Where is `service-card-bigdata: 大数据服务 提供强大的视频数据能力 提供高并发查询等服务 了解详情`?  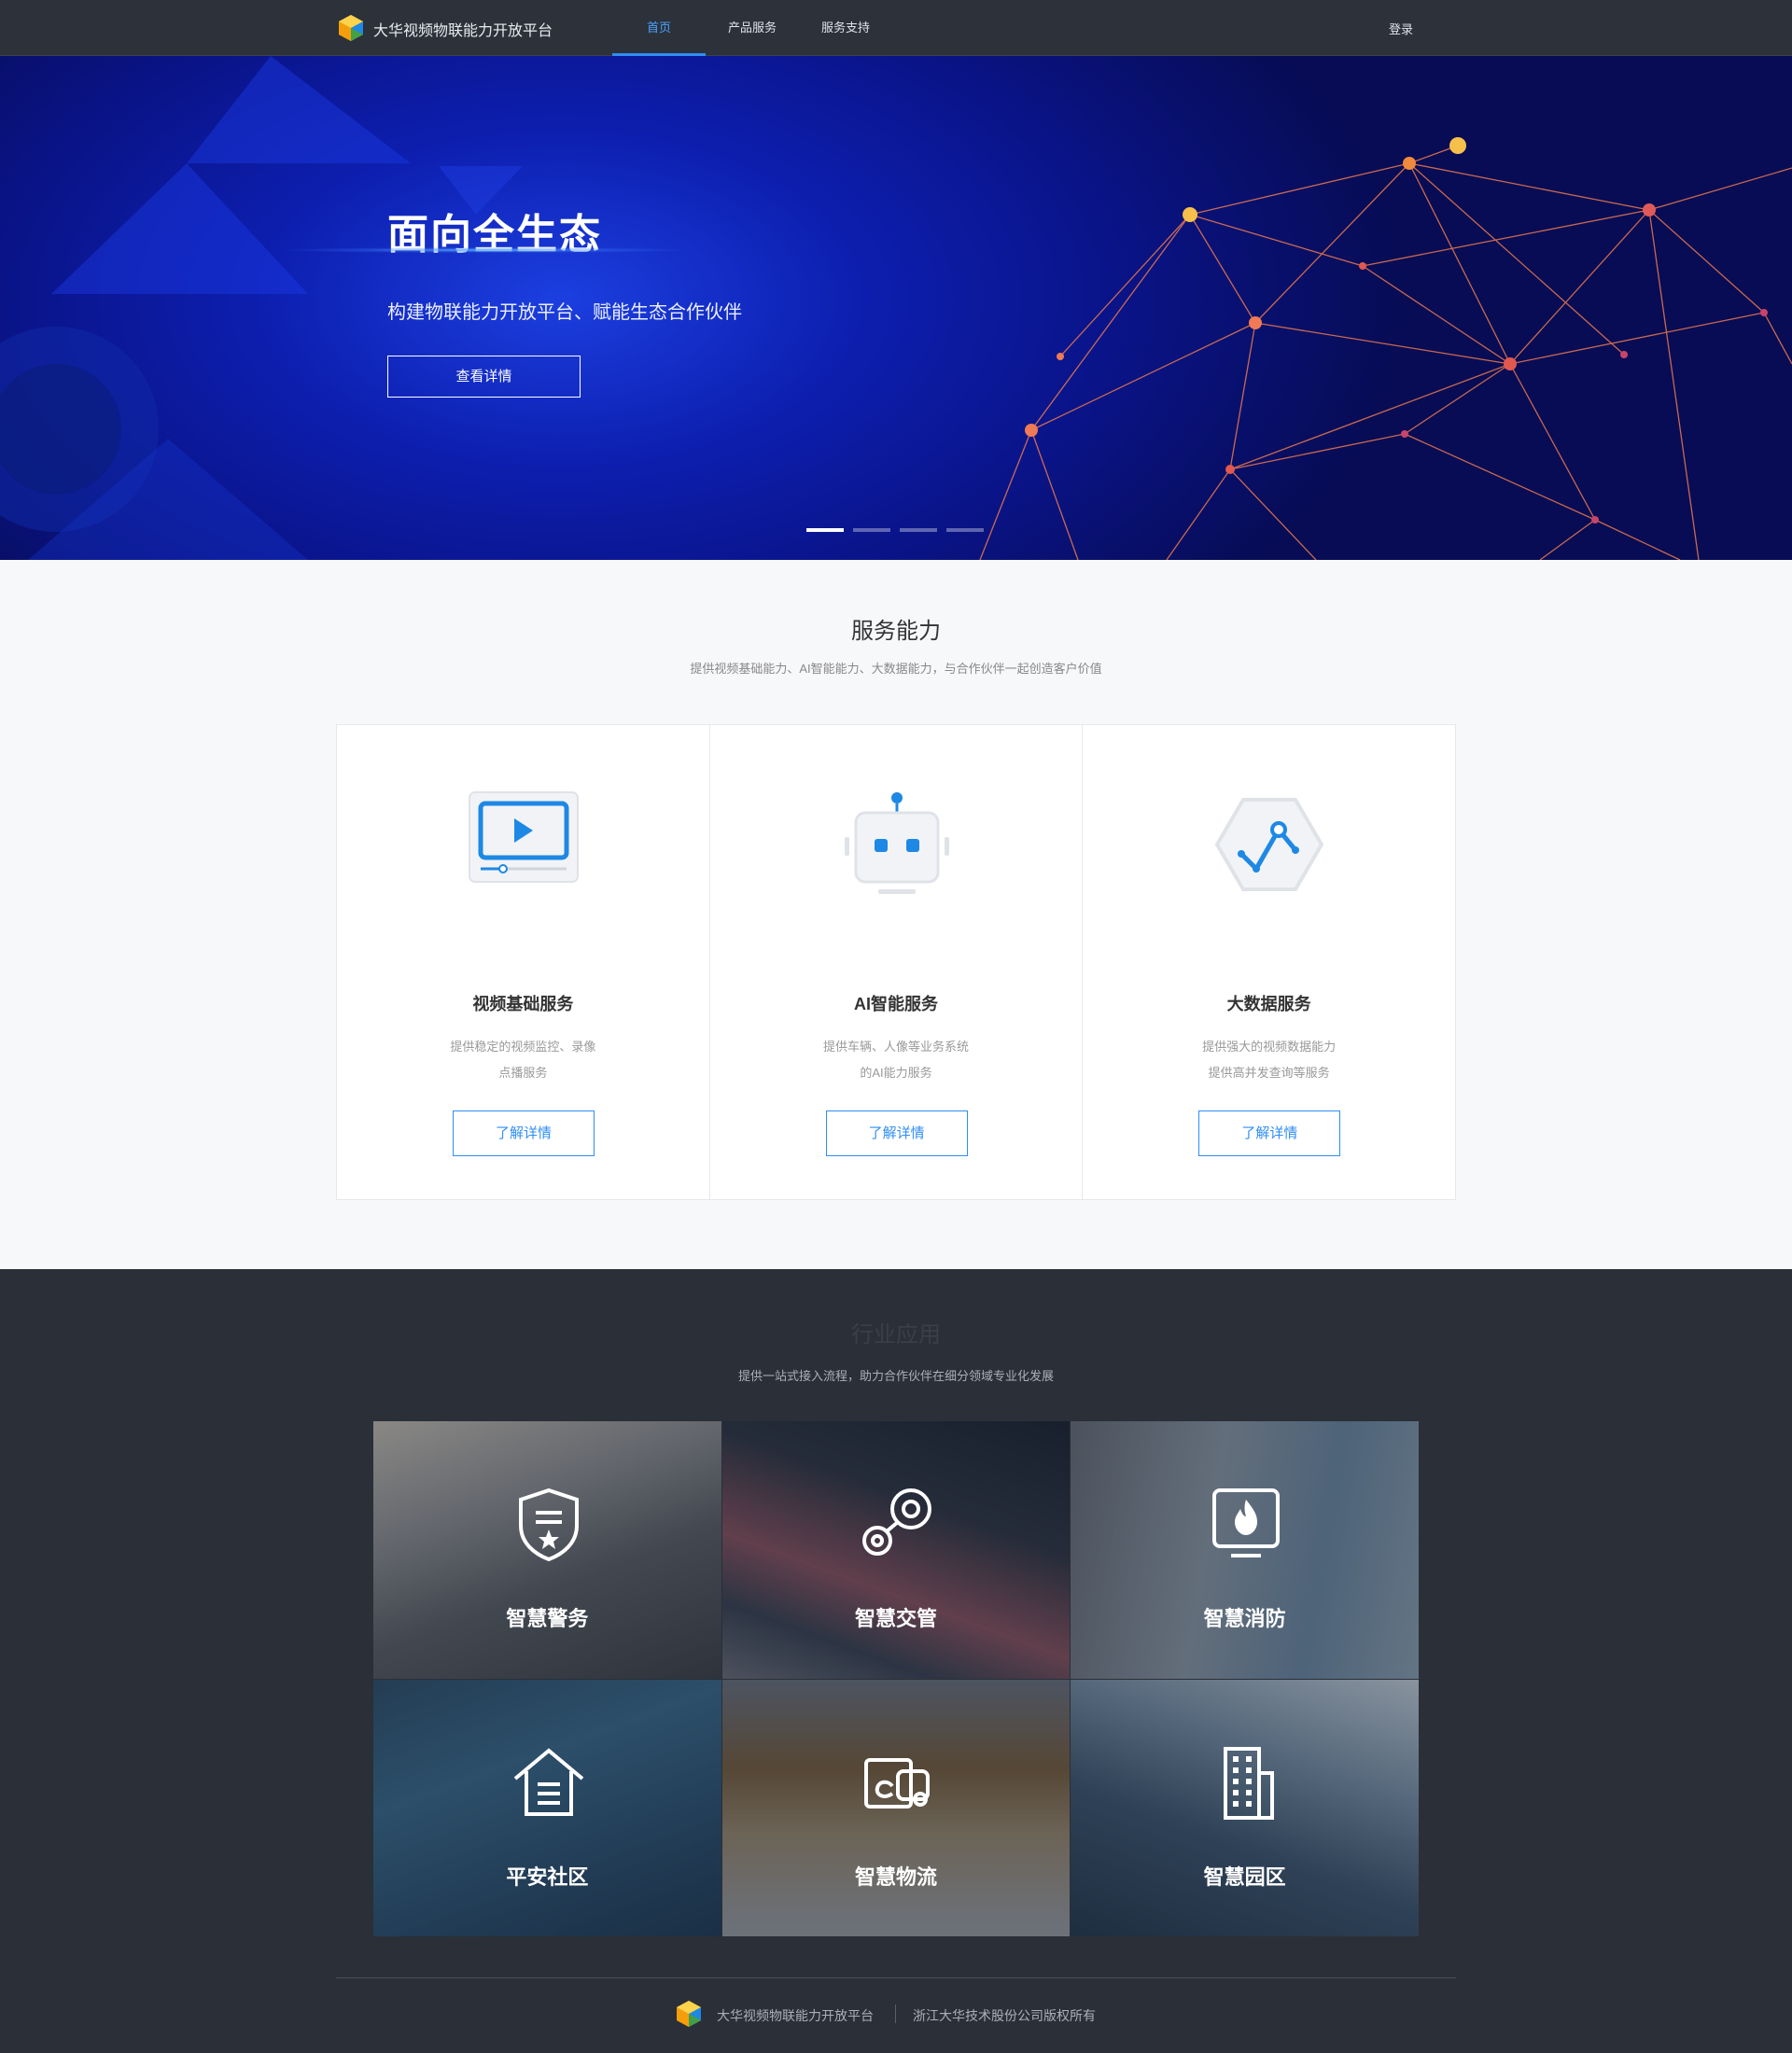
service-card-bigdata: 大数据服务 提供强大的视频数据能力 提供高并发查询等服务 了解详情 is located at coordinates (1269, 962).